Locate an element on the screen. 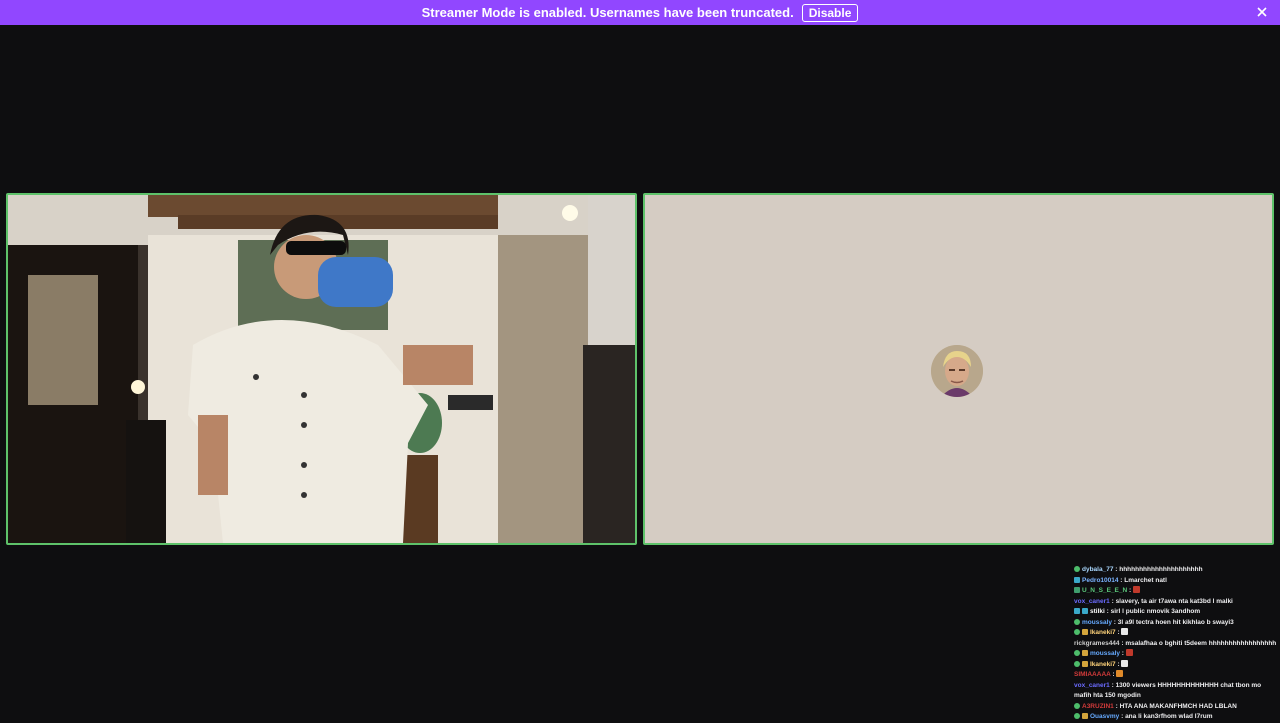 This screenshot has height=723, width=1280. chat-message: Pedro10014 : Lmarchet natl is located at coordinates (1177, 581).